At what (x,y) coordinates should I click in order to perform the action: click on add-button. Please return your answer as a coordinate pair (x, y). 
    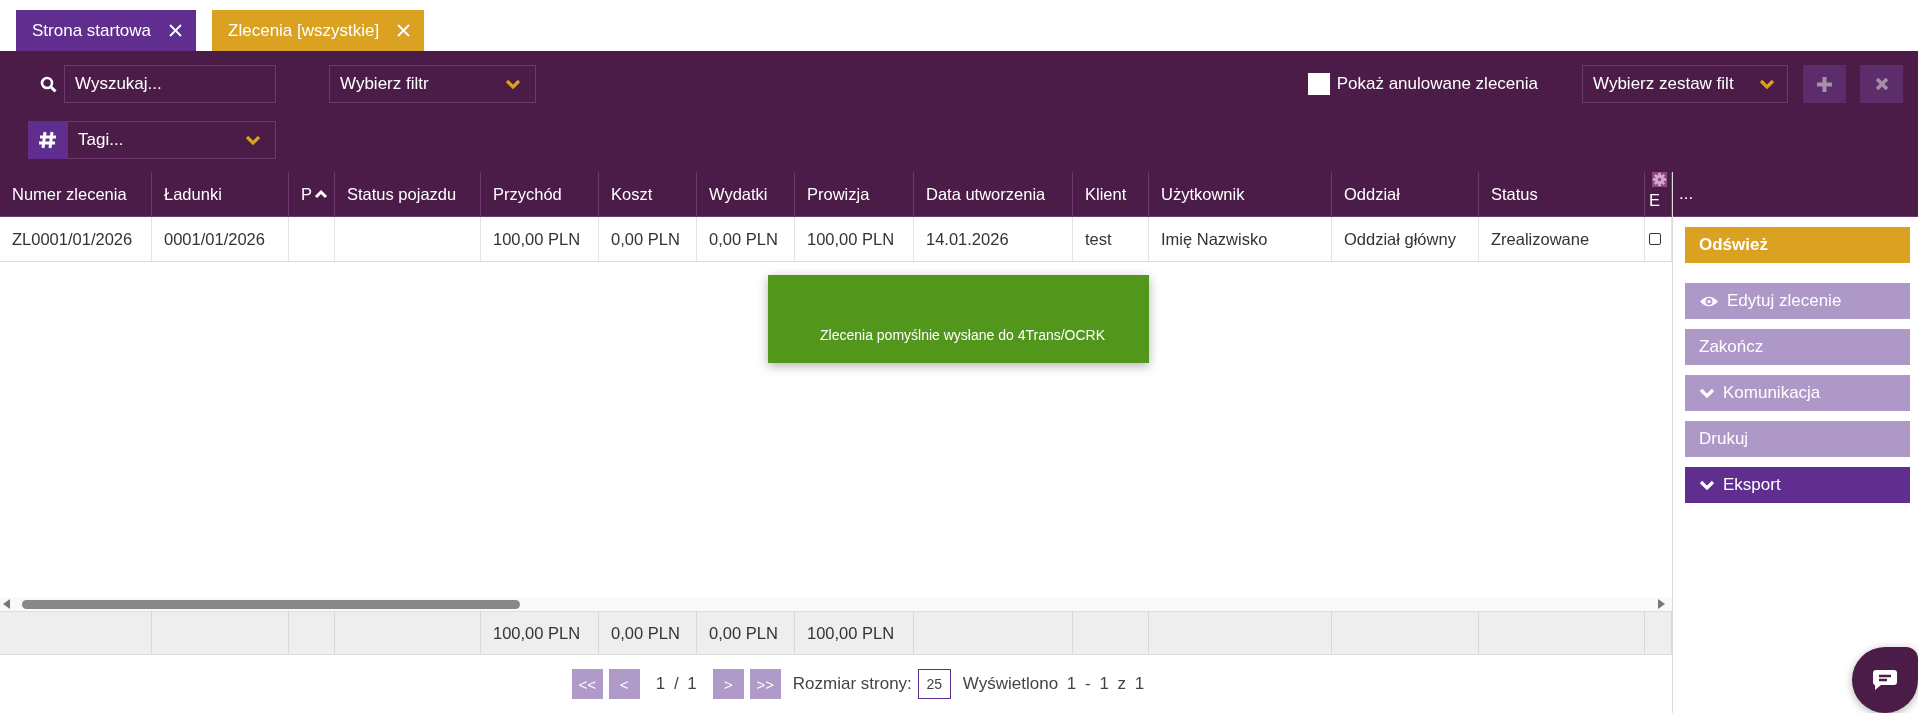
    Looking at the image, I should click on (1824, 84).